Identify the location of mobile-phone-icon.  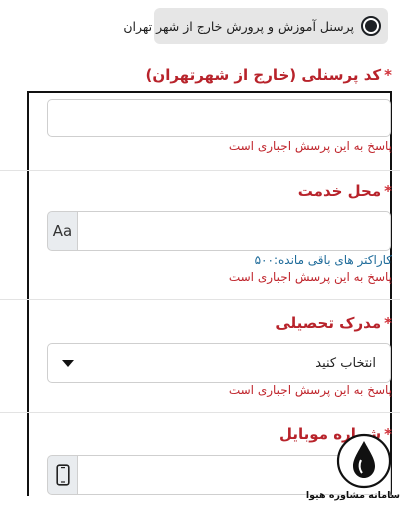
(62, 475).